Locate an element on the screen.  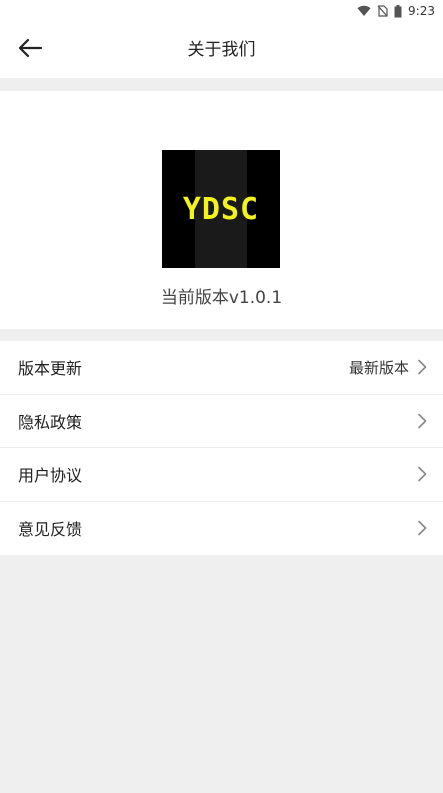
menu-item-user-agreement: 用户协议 is located at coordinates (221, 475).